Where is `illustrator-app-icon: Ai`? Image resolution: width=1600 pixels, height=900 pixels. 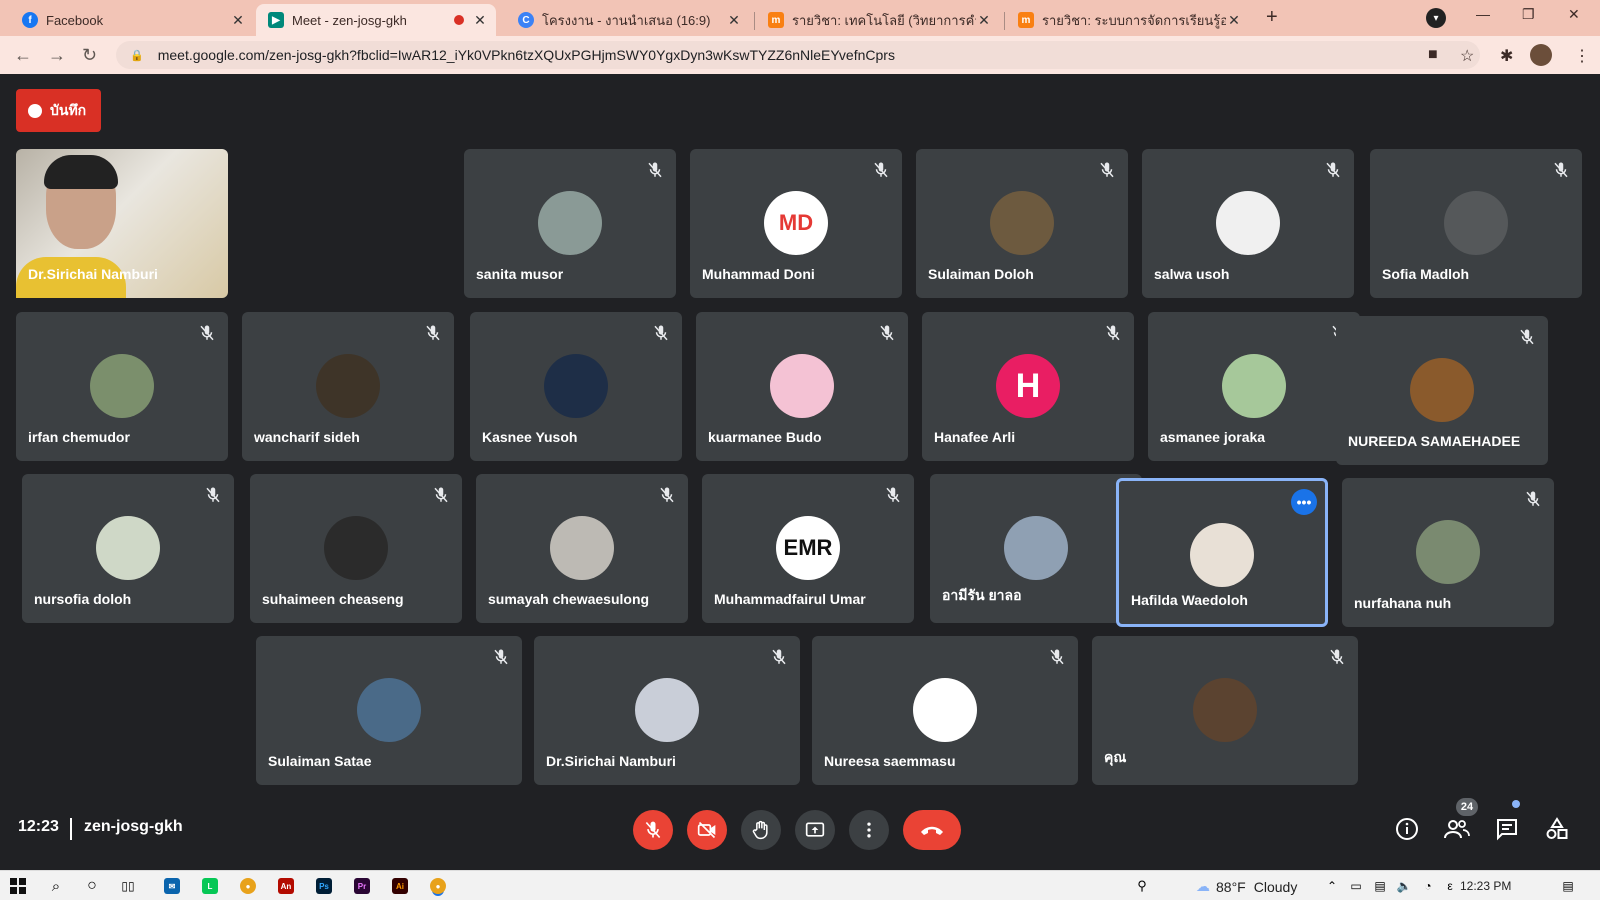
illustrator-app-icon: Ai is located at coordinates (400, 886).